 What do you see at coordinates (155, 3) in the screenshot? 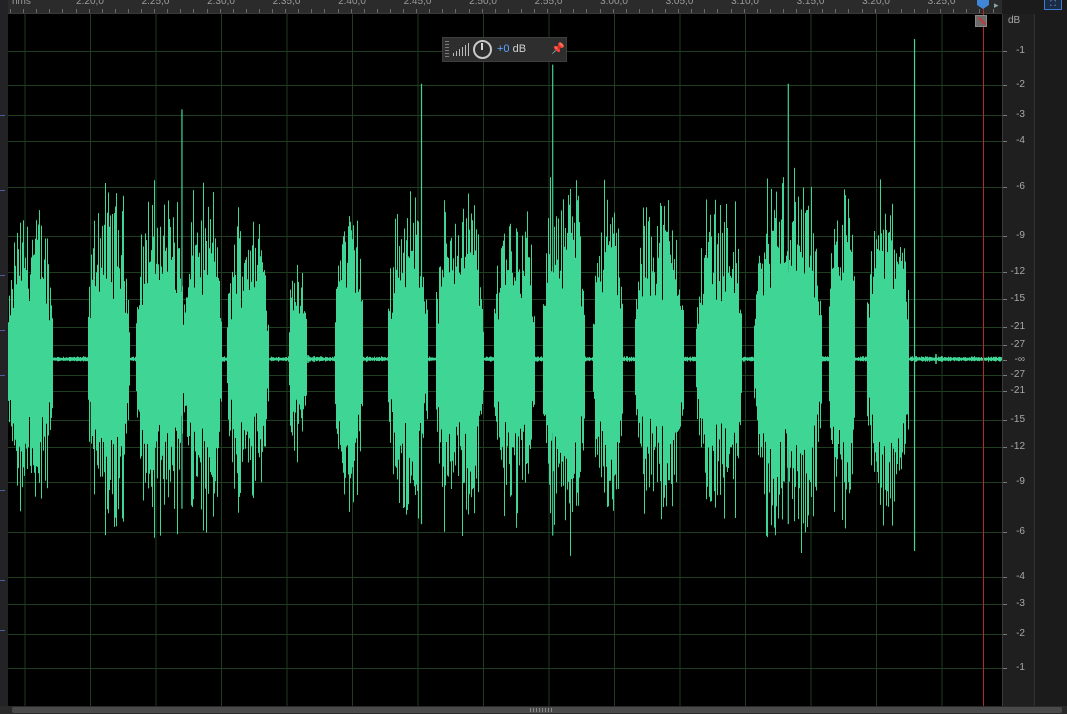
I see `ruler-label: 2:25,0` at bounding box center [155, 3].